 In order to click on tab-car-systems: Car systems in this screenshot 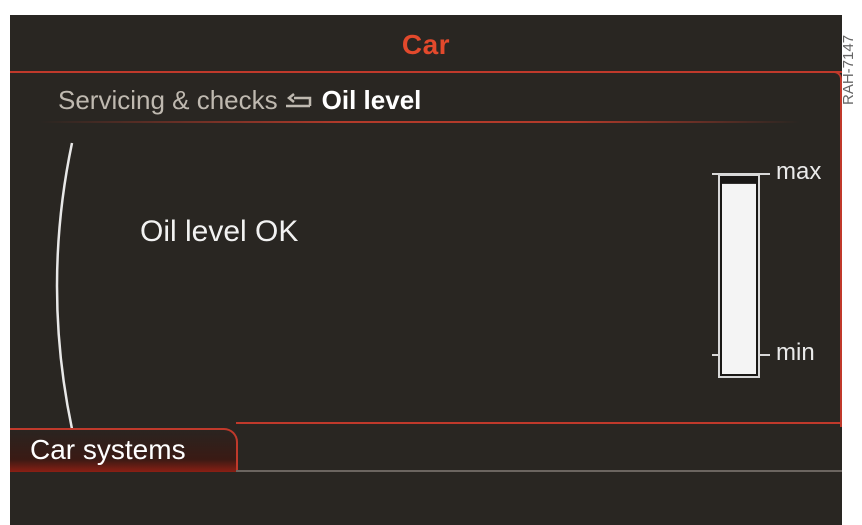, I will do `click(124, 450)`.